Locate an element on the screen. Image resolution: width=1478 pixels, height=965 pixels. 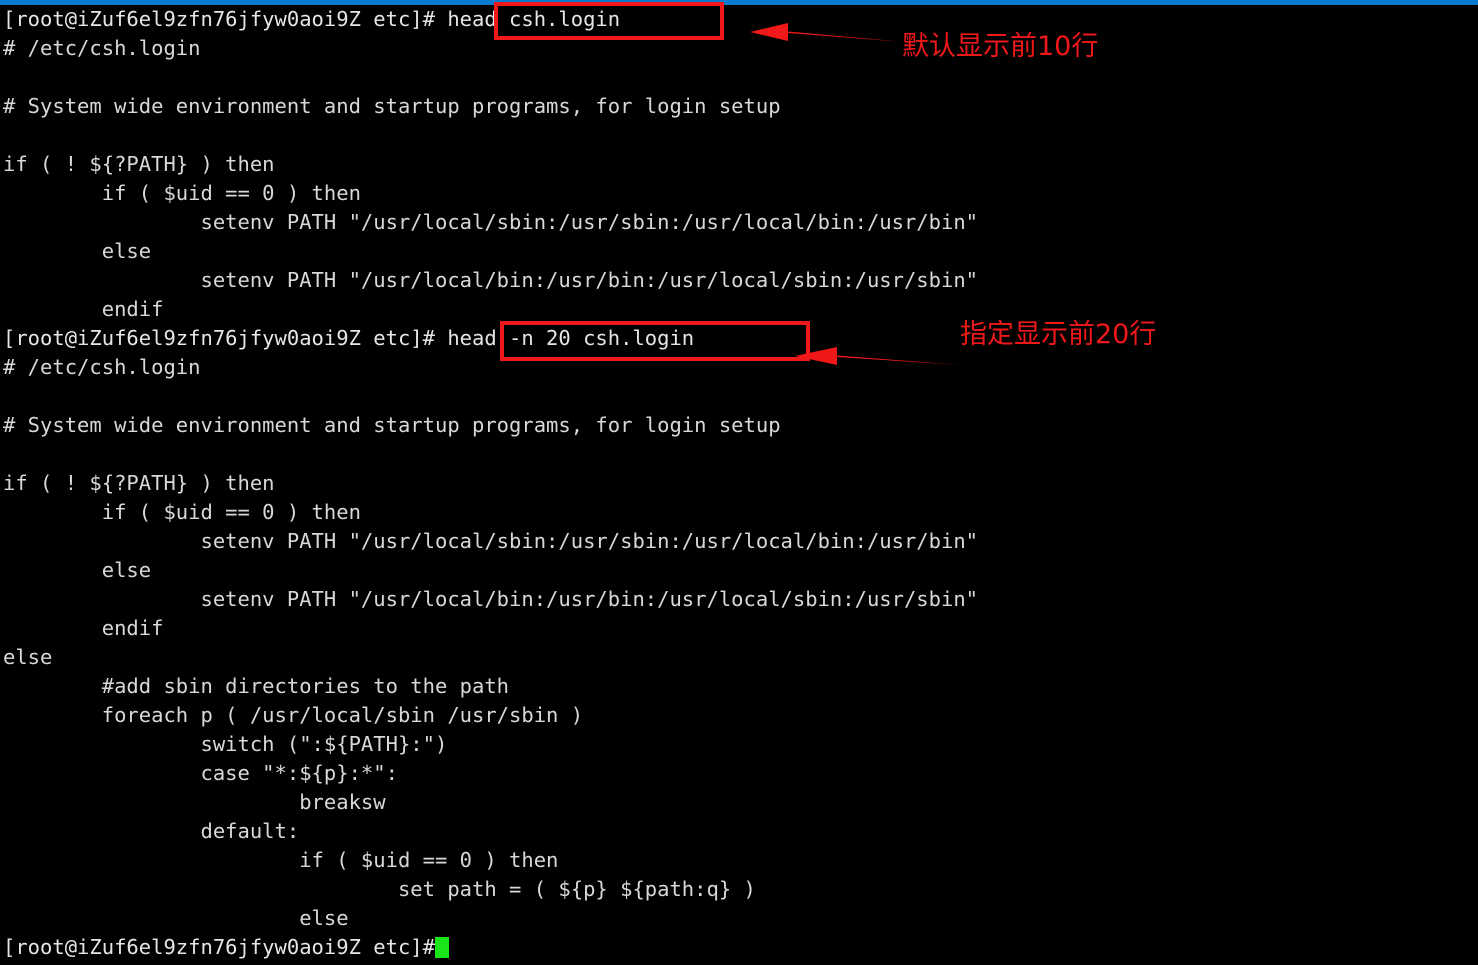
annotation-label-default-10-lines: 默认显示前10行 is located at coordinates (1000, 46).